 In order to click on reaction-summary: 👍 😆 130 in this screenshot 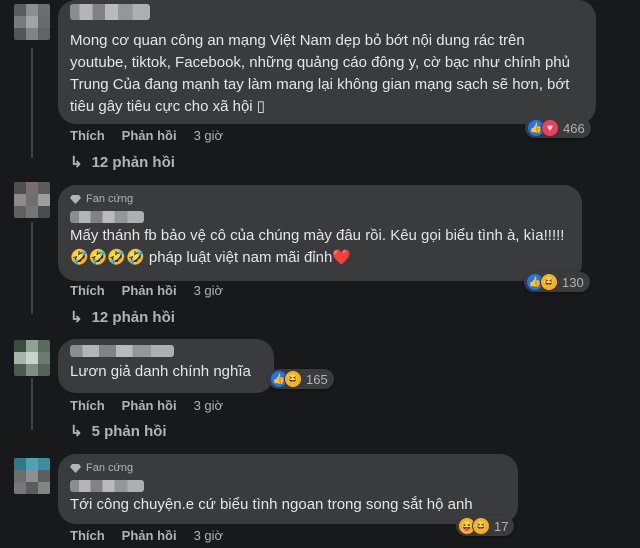, I will do `click(557, 282)`.